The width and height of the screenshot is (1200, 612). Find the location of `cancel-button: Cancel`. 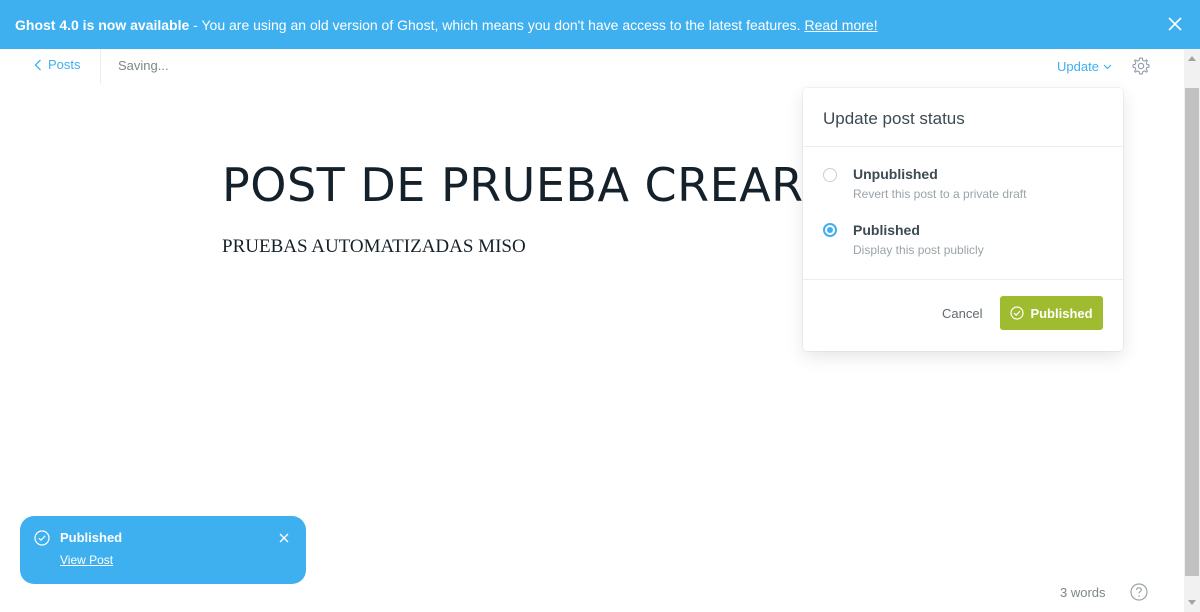

cancel-button: Cancel is located at coordinates (962, 313).